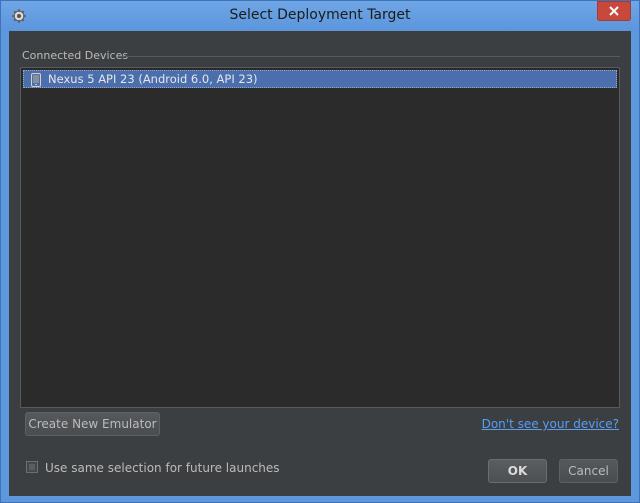 The image size is (640, 503). Describe the element at coordinates (153, 79) in the screenshot. I see `device-label: Nexus 5 API 23 (Android 6.0, API 23)` at that location.